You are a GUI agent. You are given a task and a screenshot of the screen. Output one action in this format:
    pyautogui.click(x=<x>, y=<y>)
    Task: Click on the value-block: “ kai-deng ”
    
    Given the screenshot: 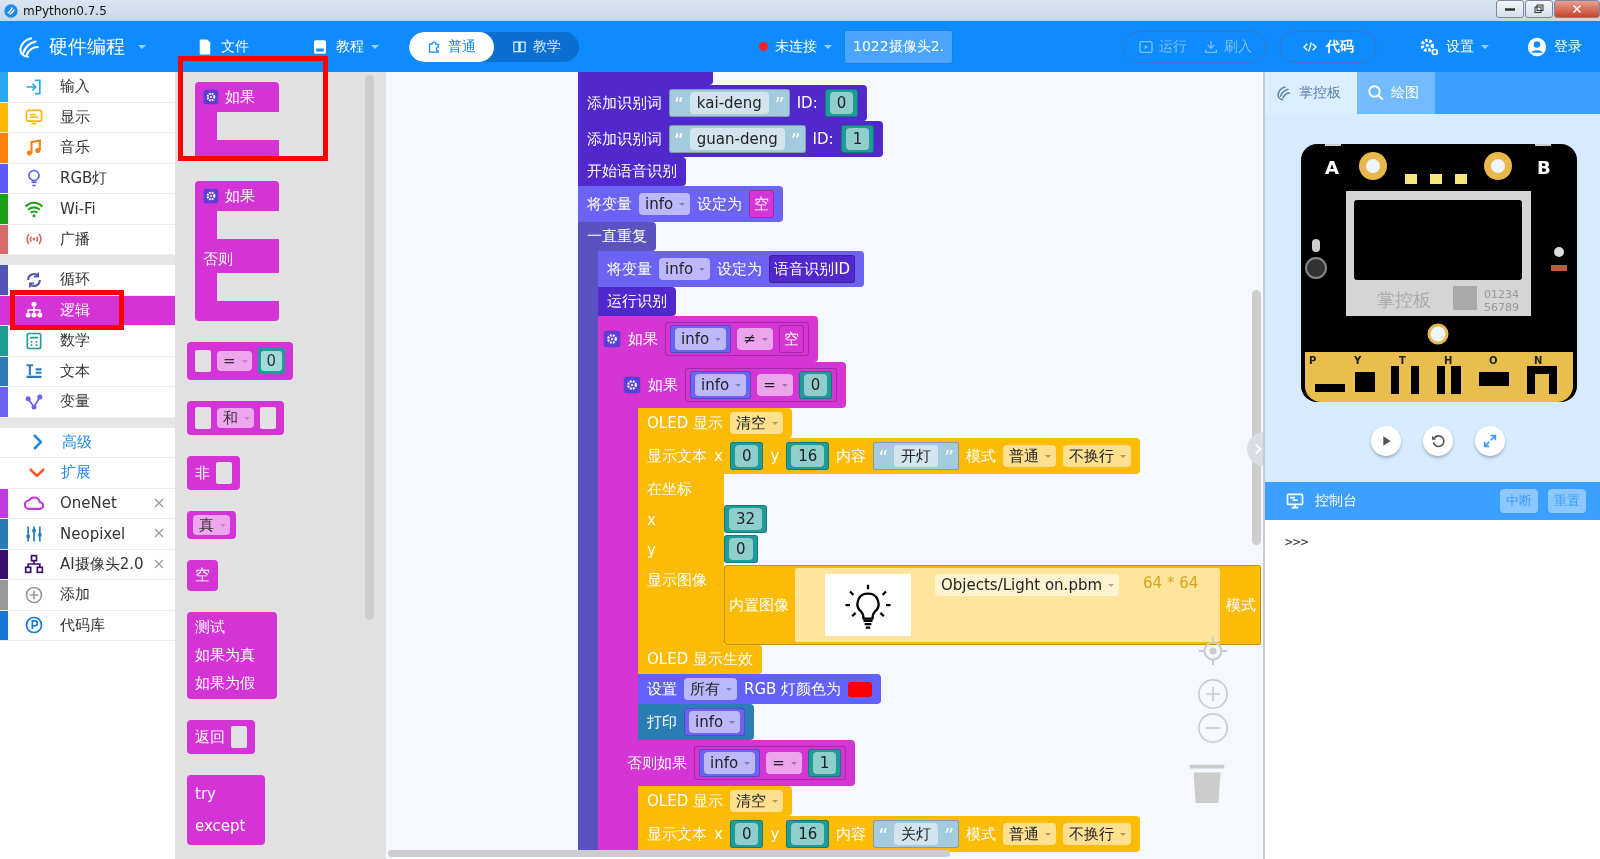 What is the action you would take?
    pyautogui.click(x=729, y=103)
    